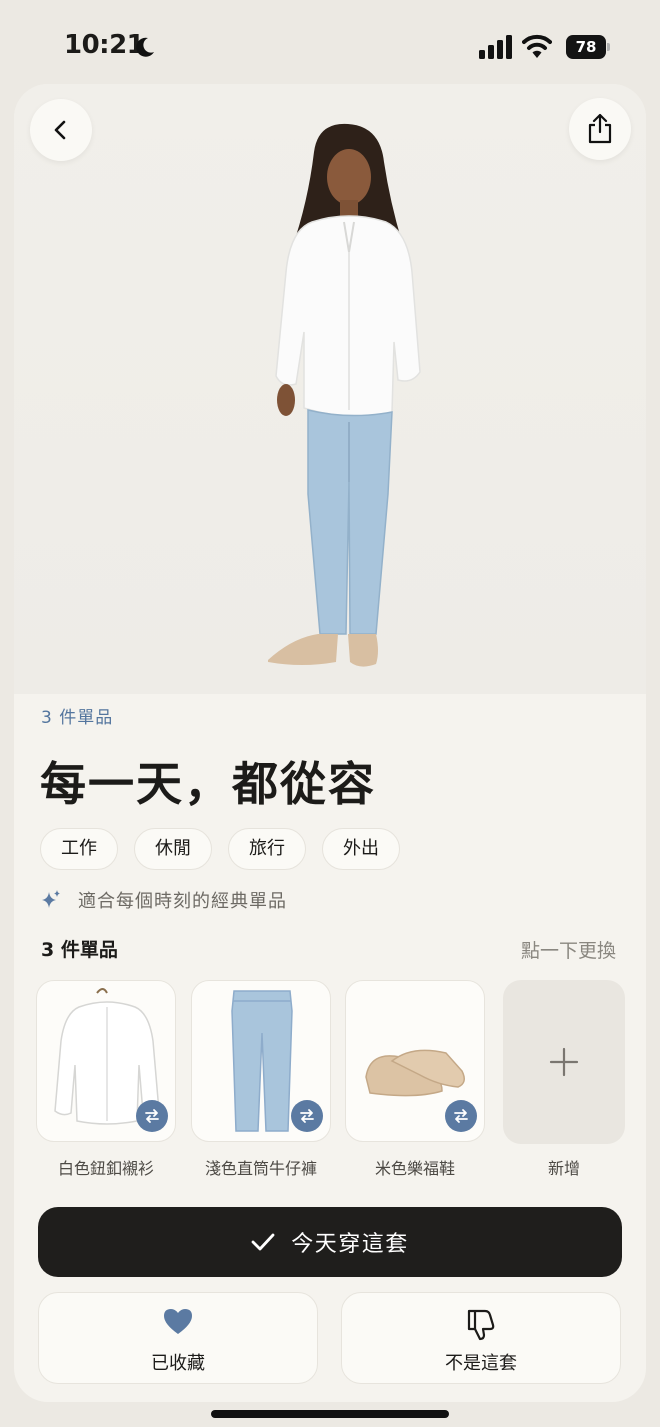 The width and height of the screenshot is (660, 1427). What do you see at coordinates (563, 1168) in the screenshot?
I see `add-item-label: 新增` at bounding box center [563, 1168].